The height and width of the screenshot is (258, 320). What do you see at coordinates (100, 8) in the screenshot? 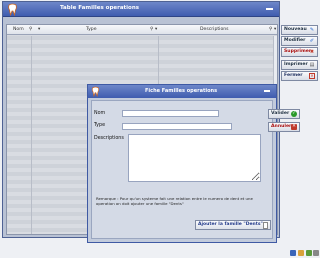
I see `window-title: Table Familles operations` at bounding box center [100, 8].